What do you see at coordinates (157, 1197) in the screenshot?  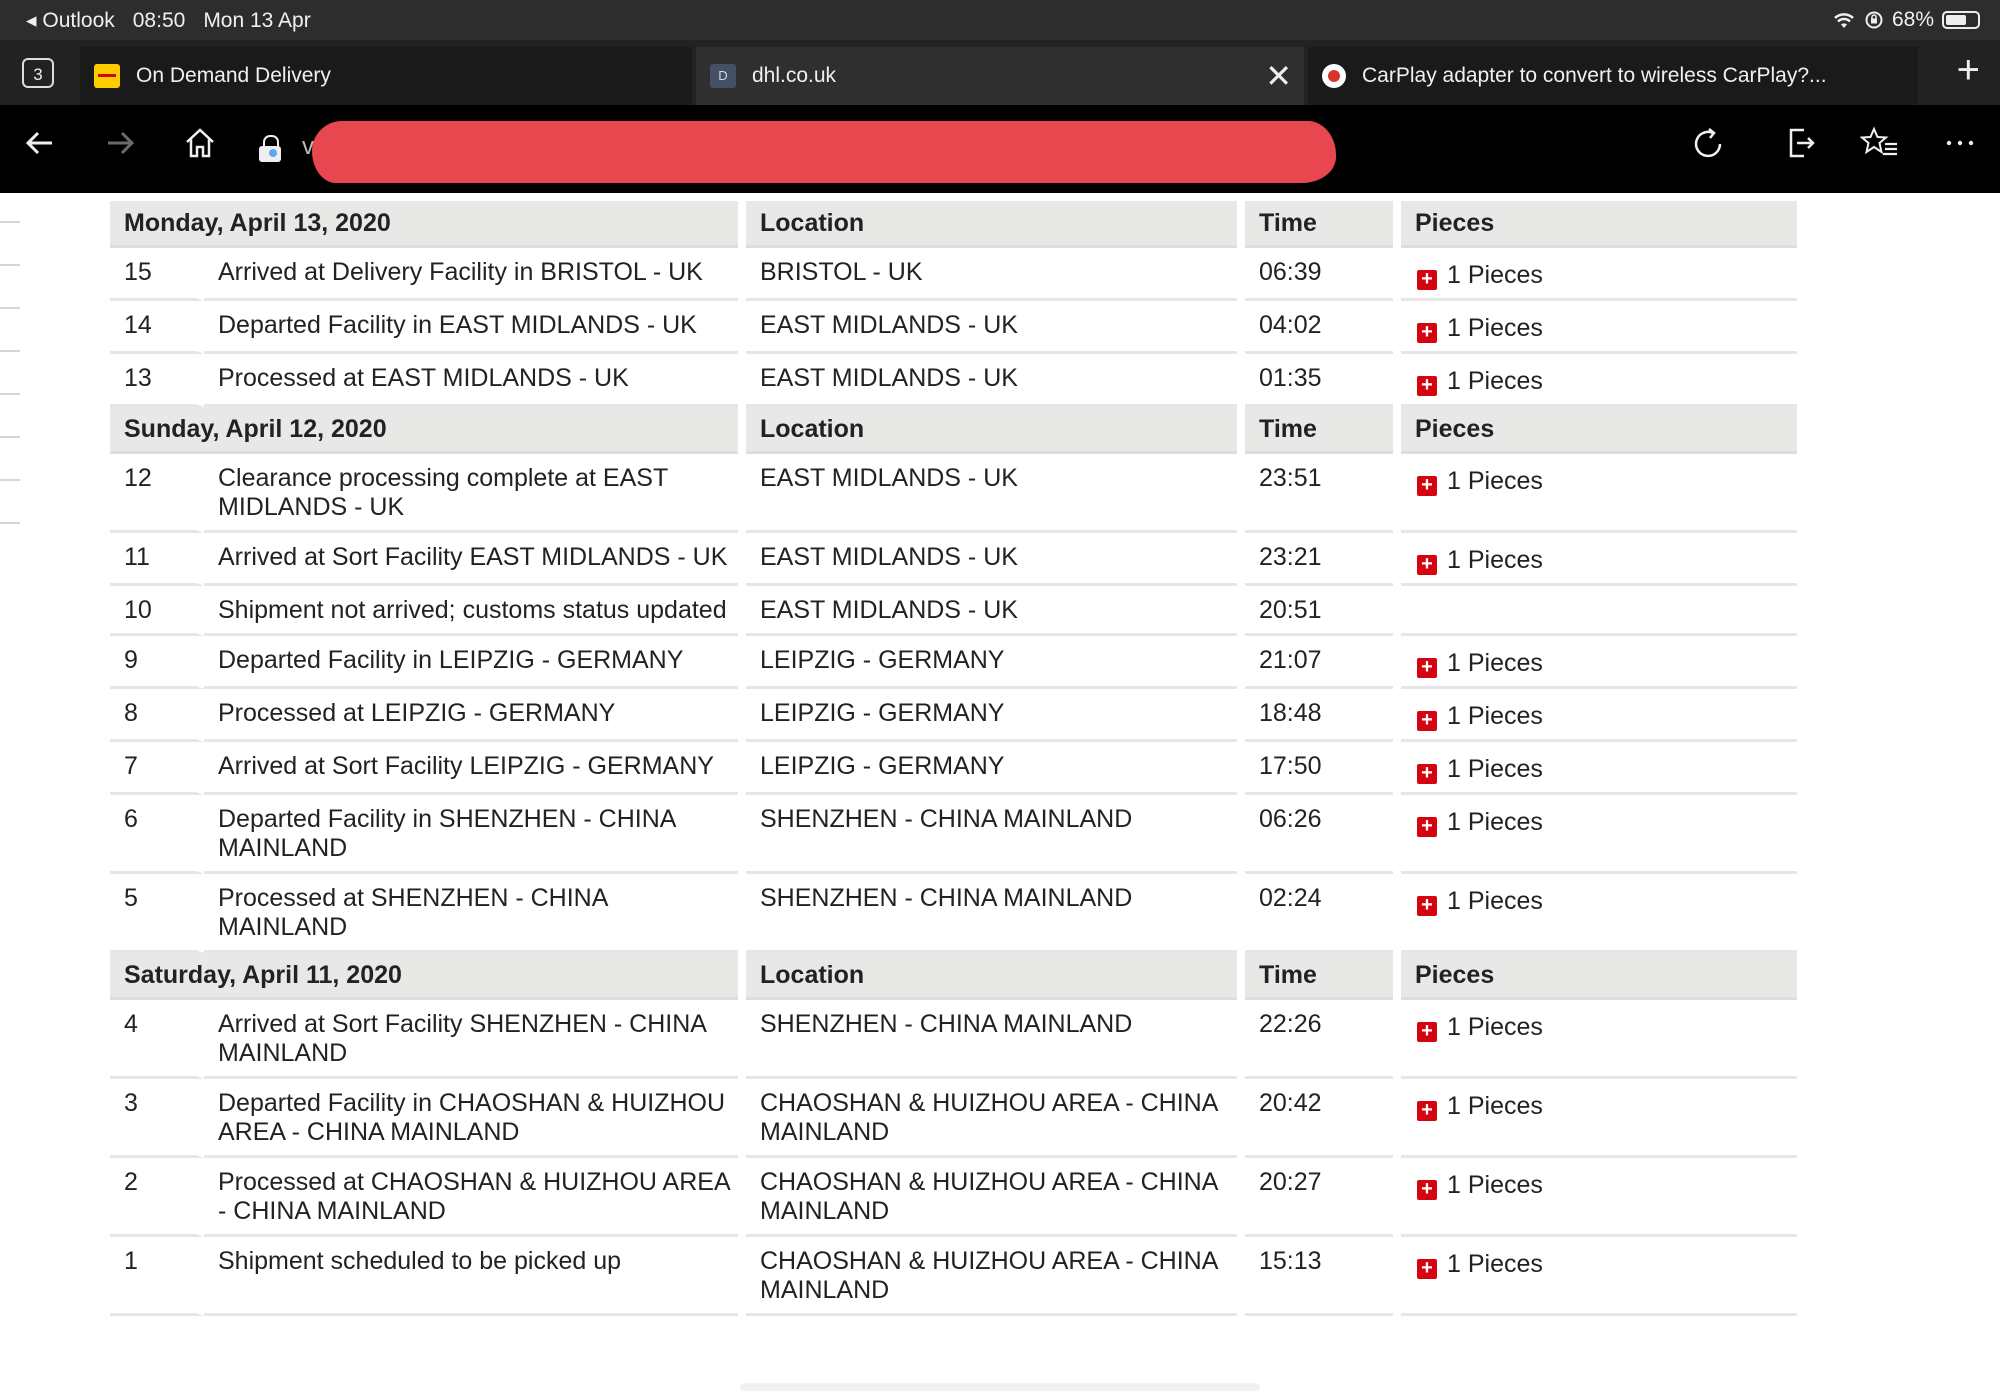 I see `event-number: 2` at bounding box center [157, 1197].